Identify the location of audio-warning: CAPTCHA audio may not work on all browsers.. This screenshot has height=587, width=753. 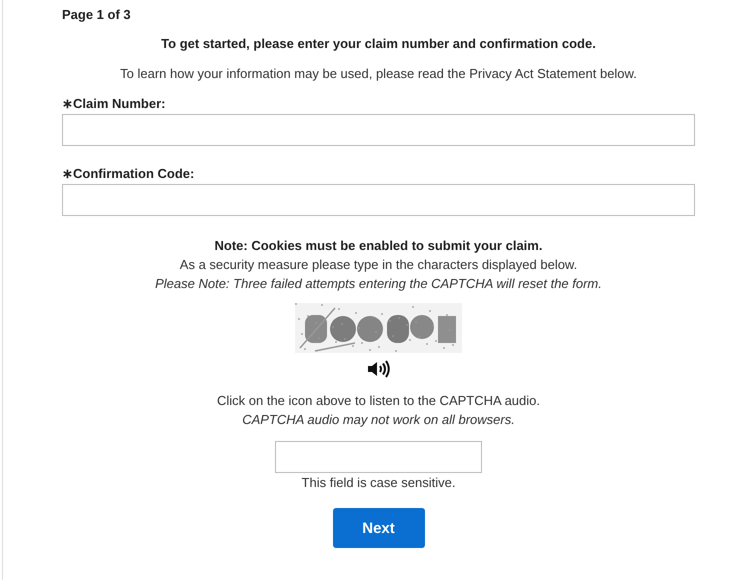
(378, 420).